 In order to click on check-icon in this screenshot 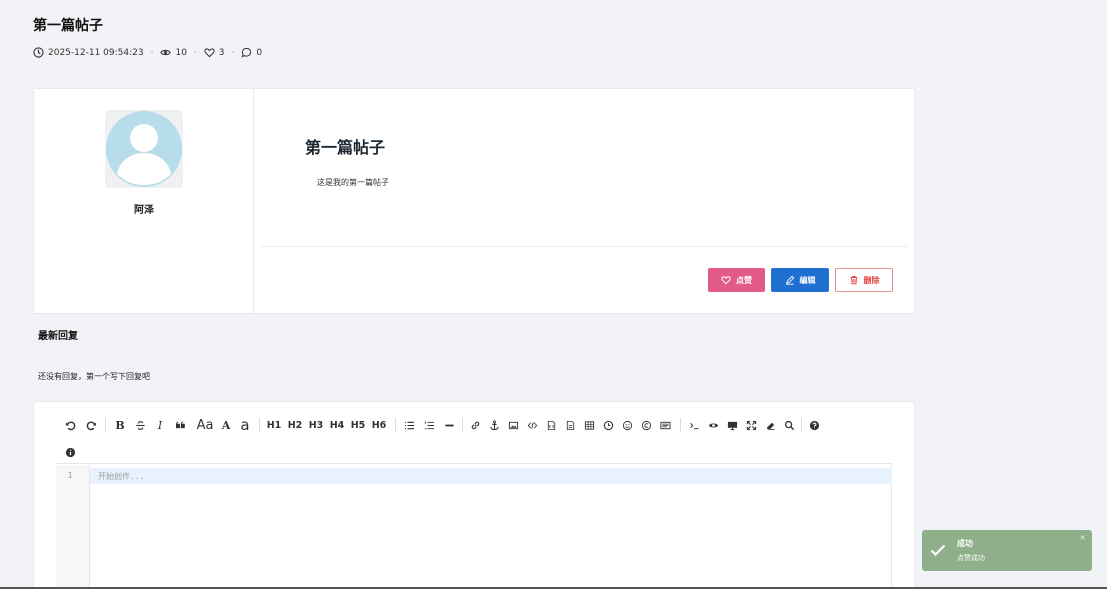, I will do `click(938, 550)`.